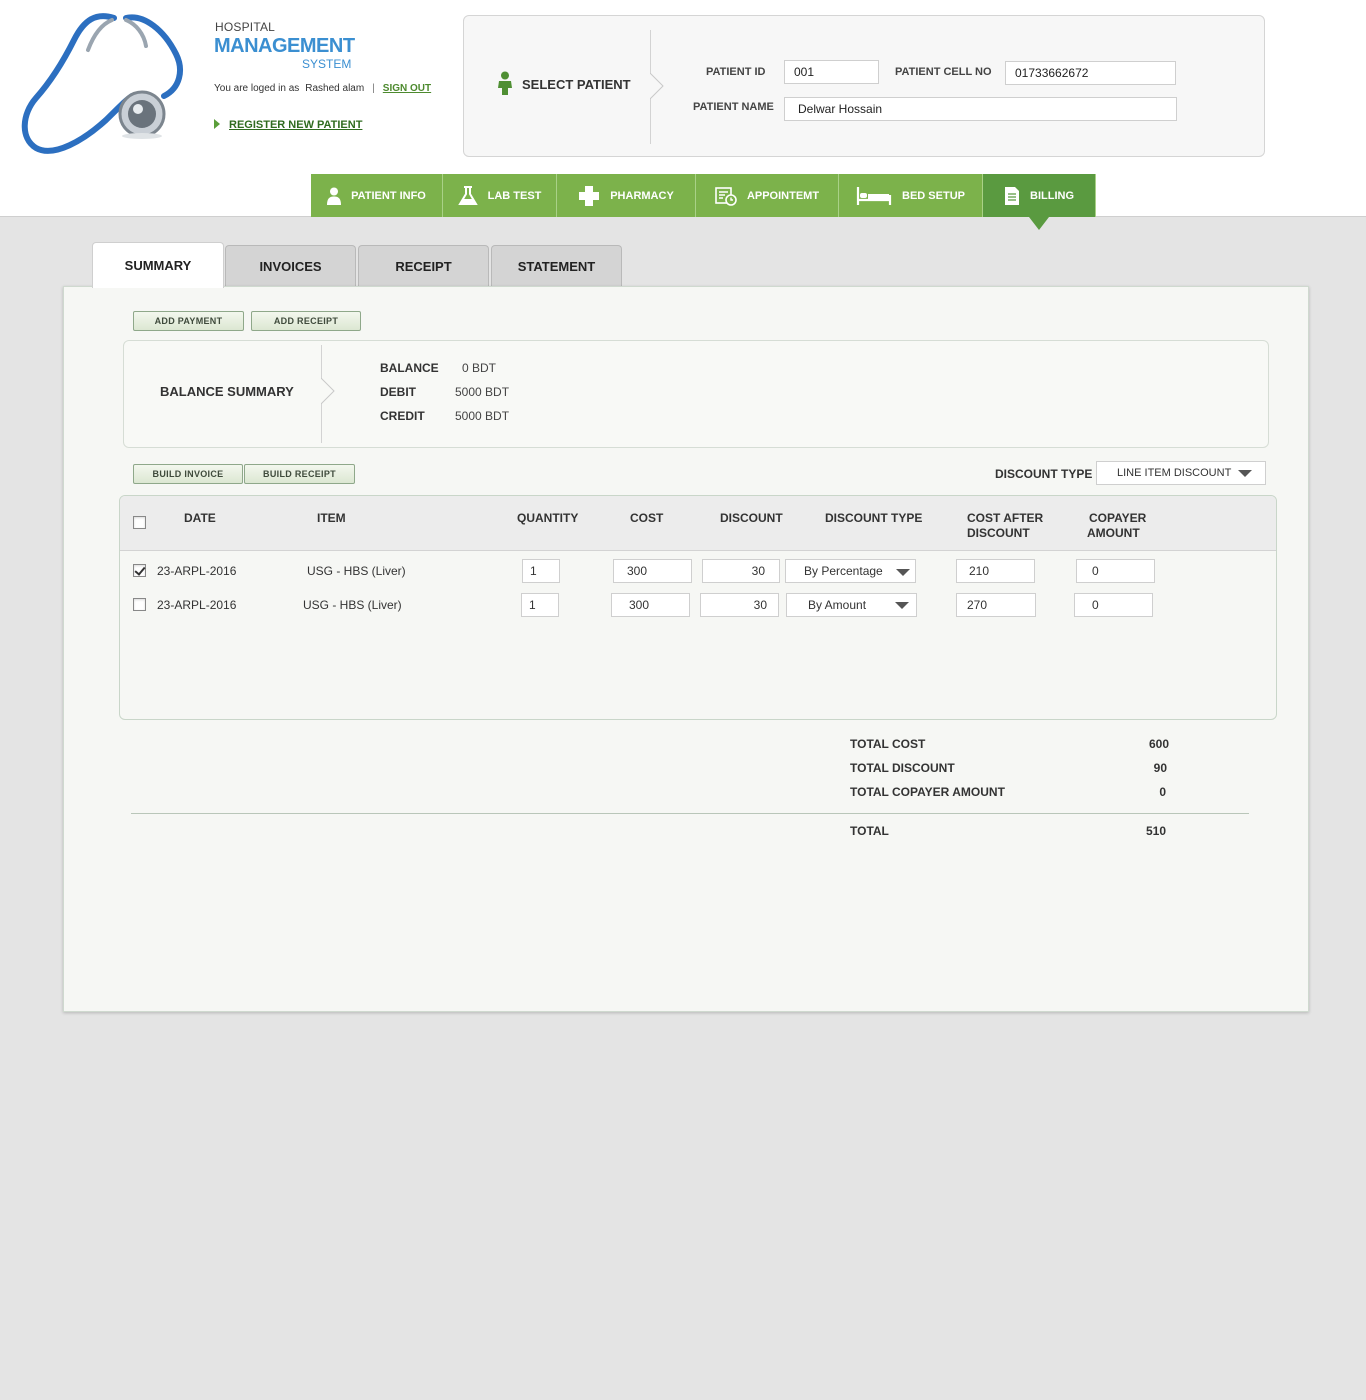  What do you see at coordinates (736, 72) in the screenshot?
I see `patient-id-label: PATIENT ID` at bounding box center [736, 72].